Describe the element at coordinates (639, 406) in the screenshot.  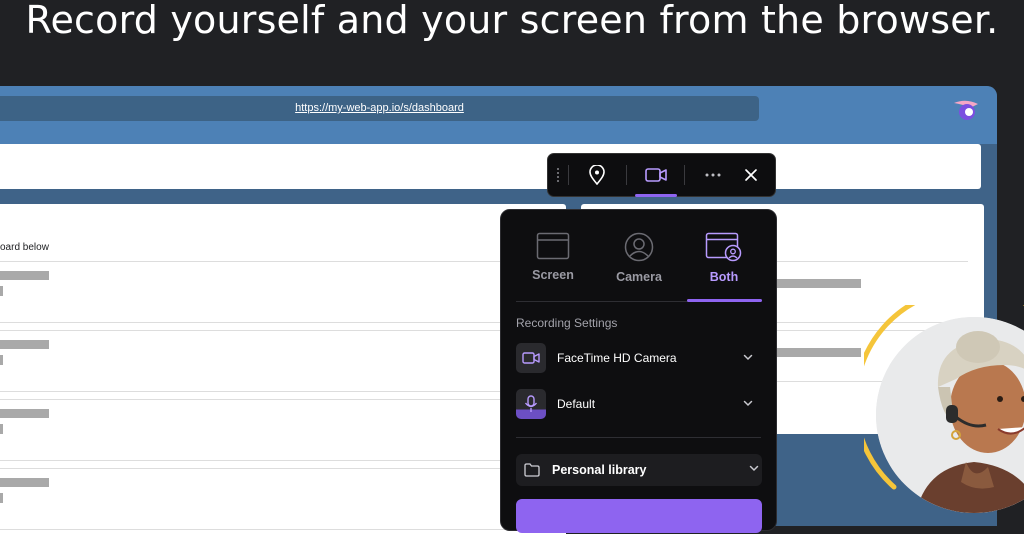
I see `microphone-select: Default` at that location.